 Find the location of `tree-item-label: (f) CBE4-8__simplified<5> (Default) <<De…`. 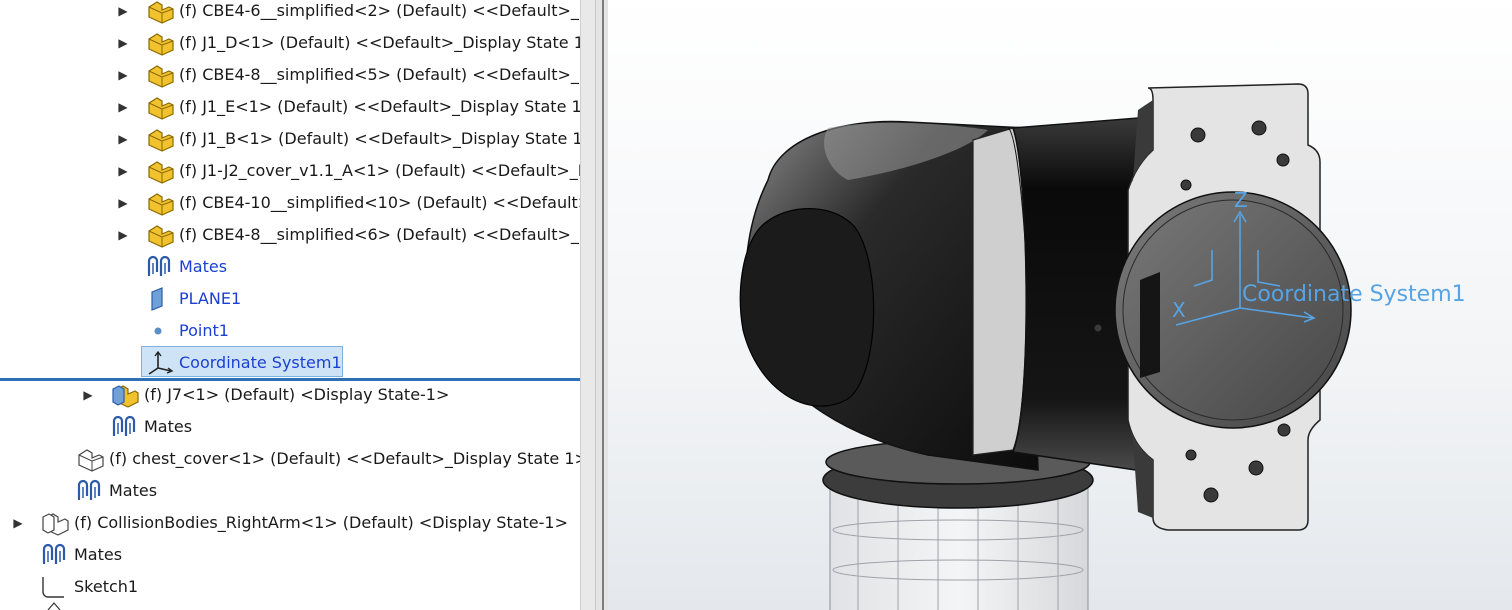

tree-item-label: (f) CBE4-8__simplified<5> (Default) <<De… is located at coordinates (379, 74).